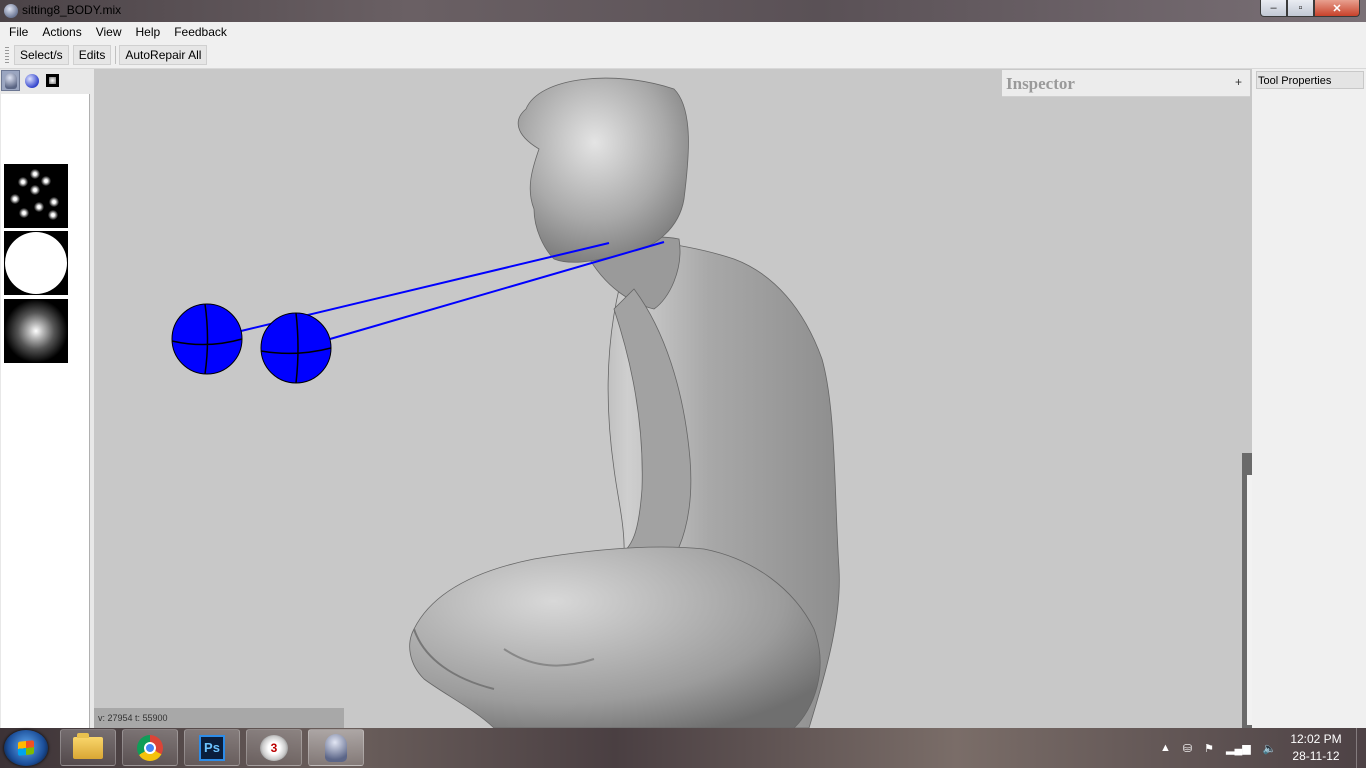 The image size is (1366, 768). I want to click on taskbar: Ps 3 ▲ ⛁ ⚑ ▂▄▆ 🔈 12:02 PM 28-11-12, so click(683, 748).